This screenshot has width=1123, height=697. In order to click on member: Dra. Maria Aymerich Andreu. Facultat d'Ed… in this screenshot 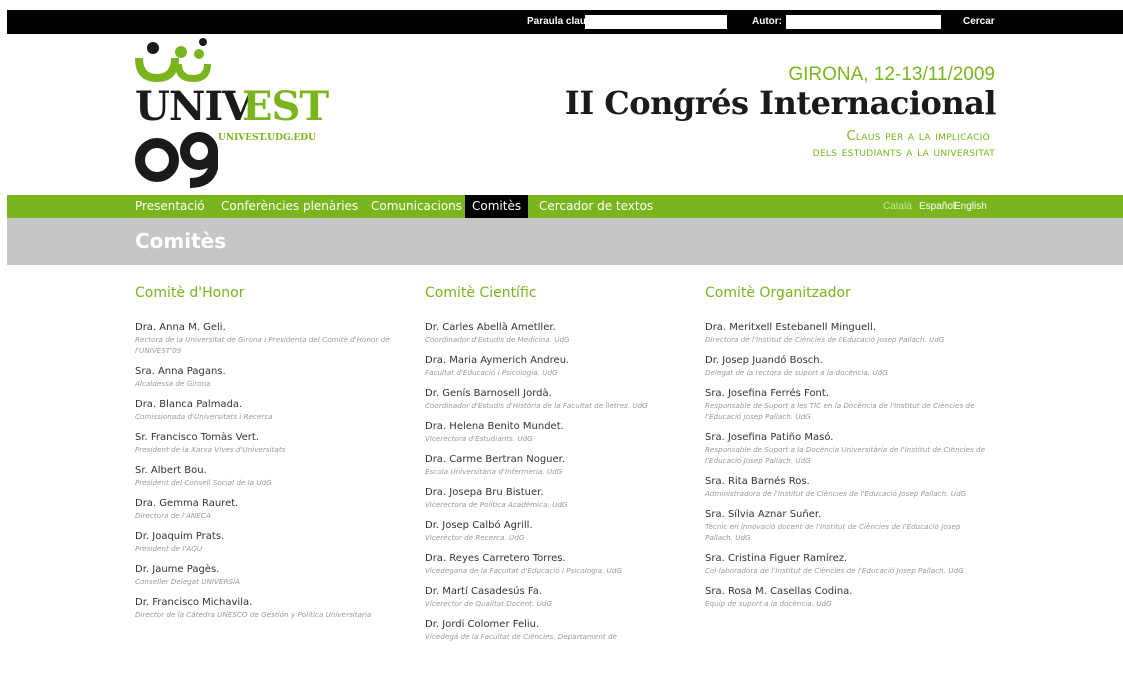, I will do `click(567, 366)`.